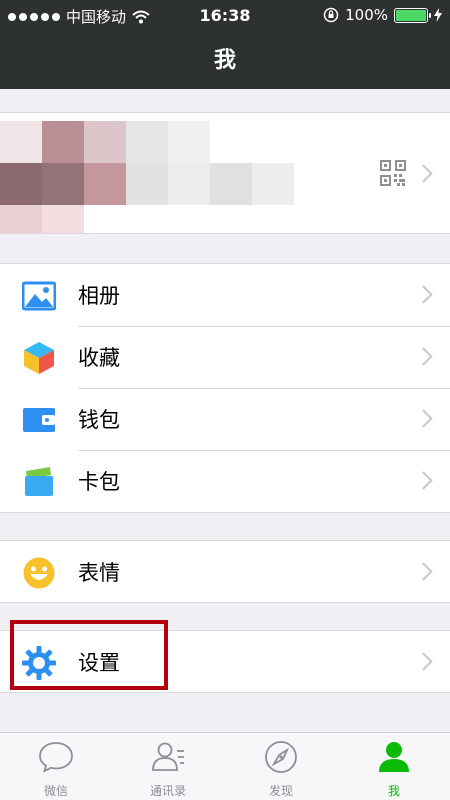 This screenshot has width=450, height=800. What do you see at coordinates (225, 61) in the screenshot?
I see `page-title: 我` at bounding box center [225, 61].